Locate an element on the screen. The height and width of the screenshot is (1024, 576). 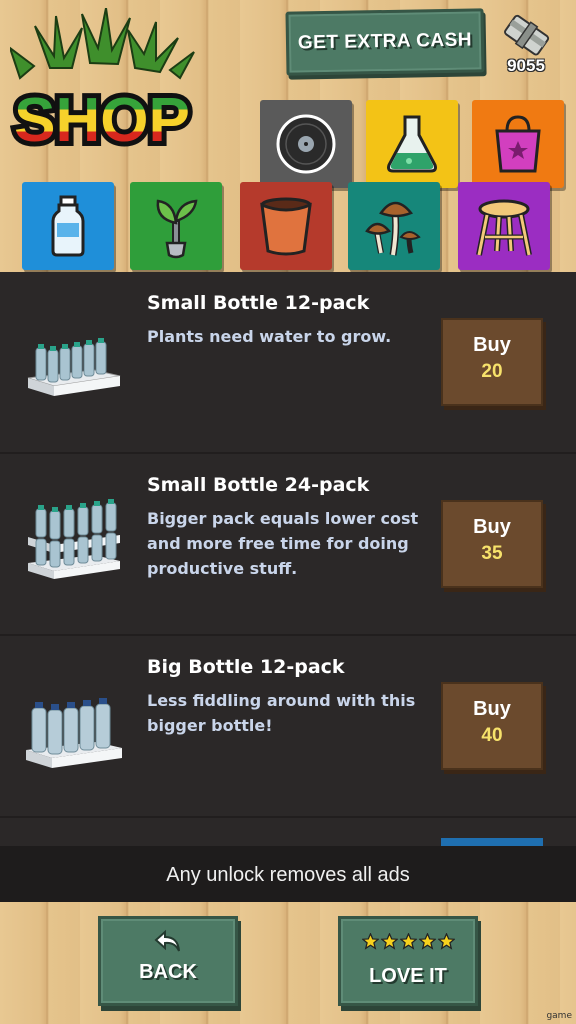
shopping-bag-icon is located at coordinates (518, 144).